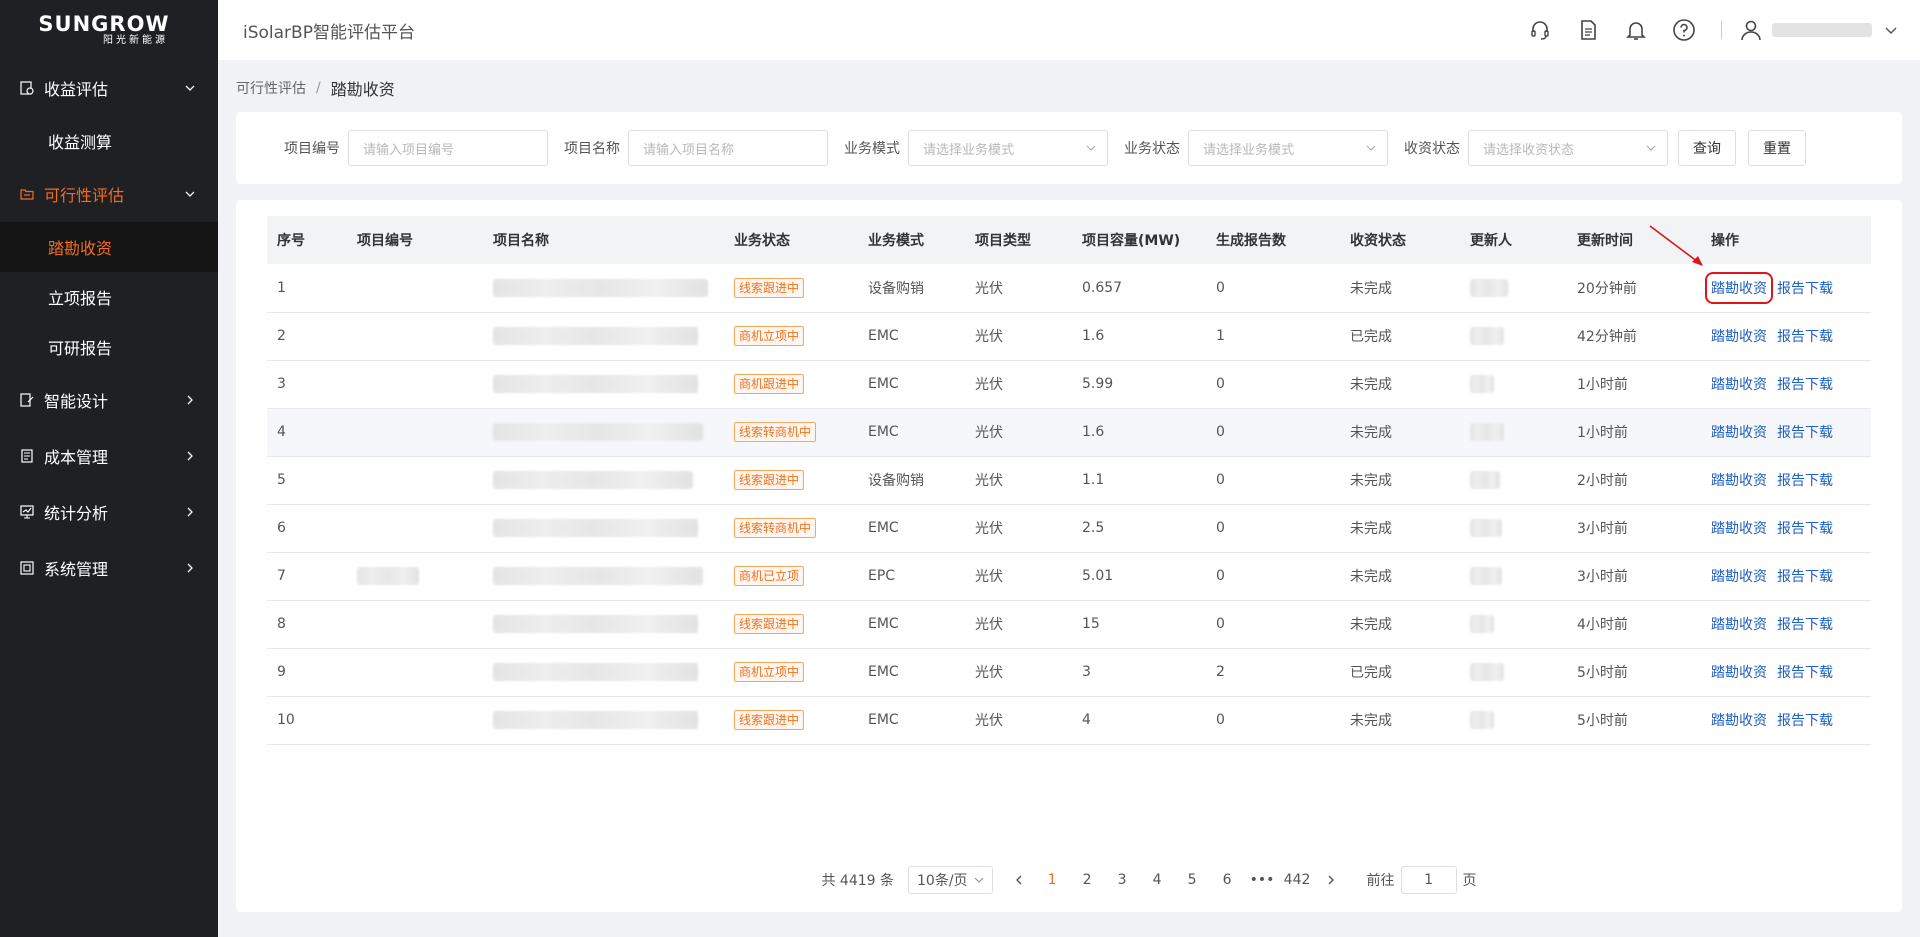  What do you see at coordinates (109, 297) in the screenshot?
I see `sidebar-item-project-report: 立项报告` at bounding box center [109, 297].